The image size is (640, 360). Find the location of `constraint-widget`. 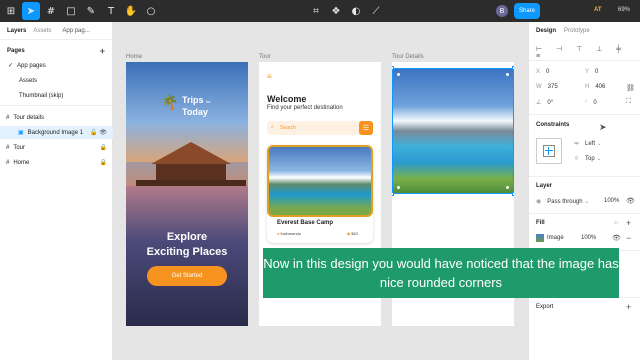

constraint-widget is located at coordinates (549, 151).